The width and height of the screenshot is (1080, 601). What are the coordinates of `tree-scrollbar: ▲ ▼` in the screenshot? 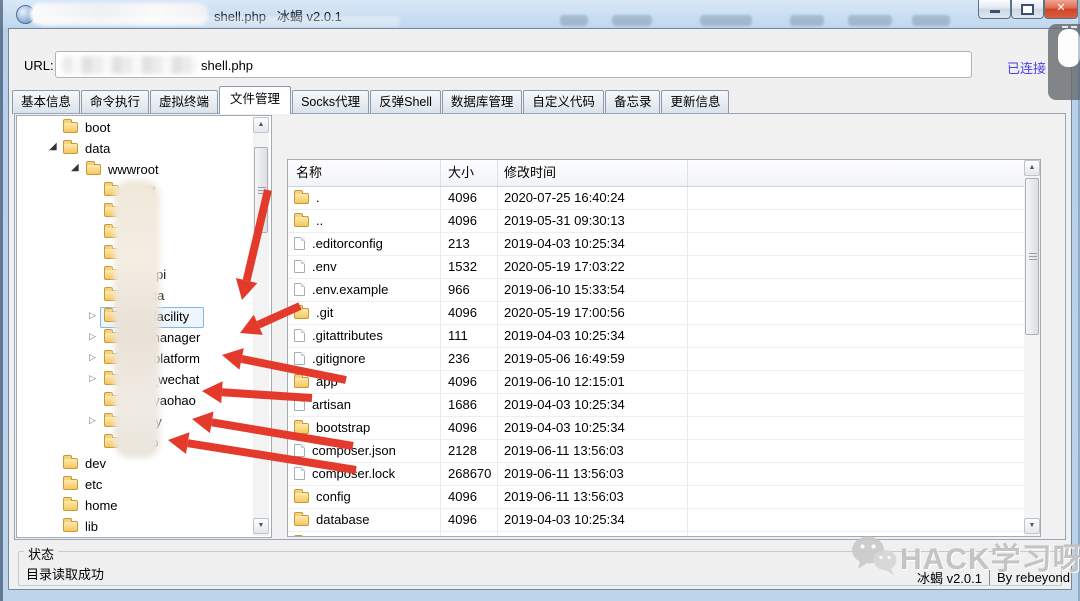 It's located at (261, 326).